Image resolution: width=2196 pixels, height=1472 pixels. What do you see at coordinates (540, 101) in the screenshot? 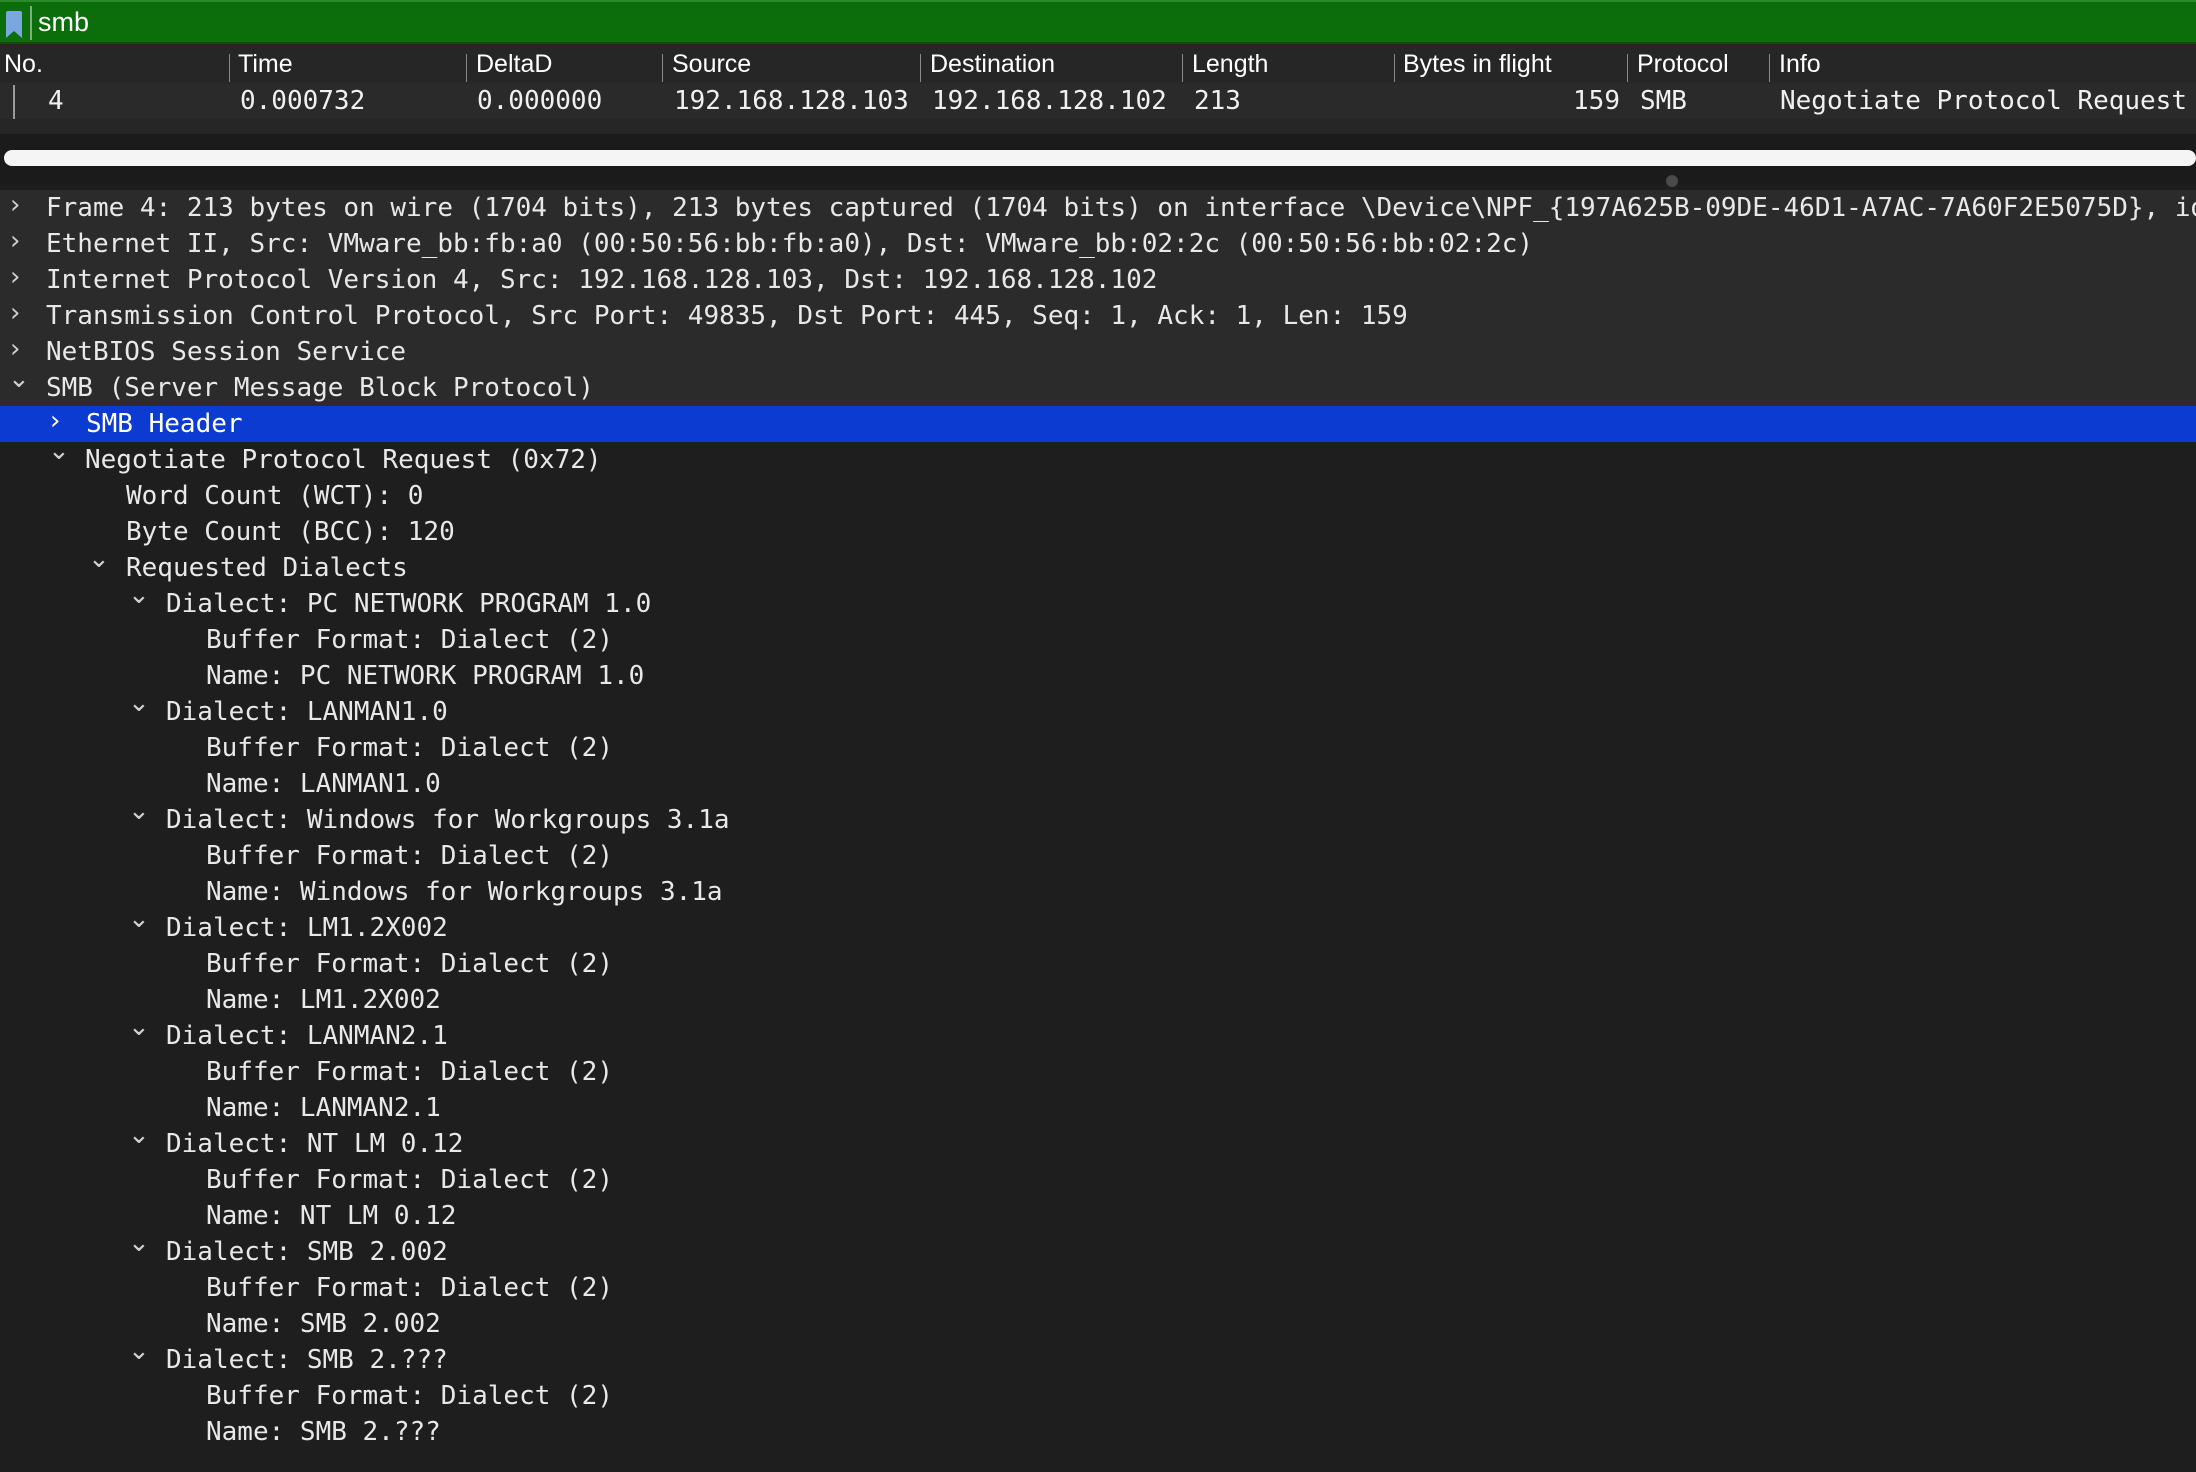
I see `cell-delta: 0.000000` at bounding box center [540, 101].